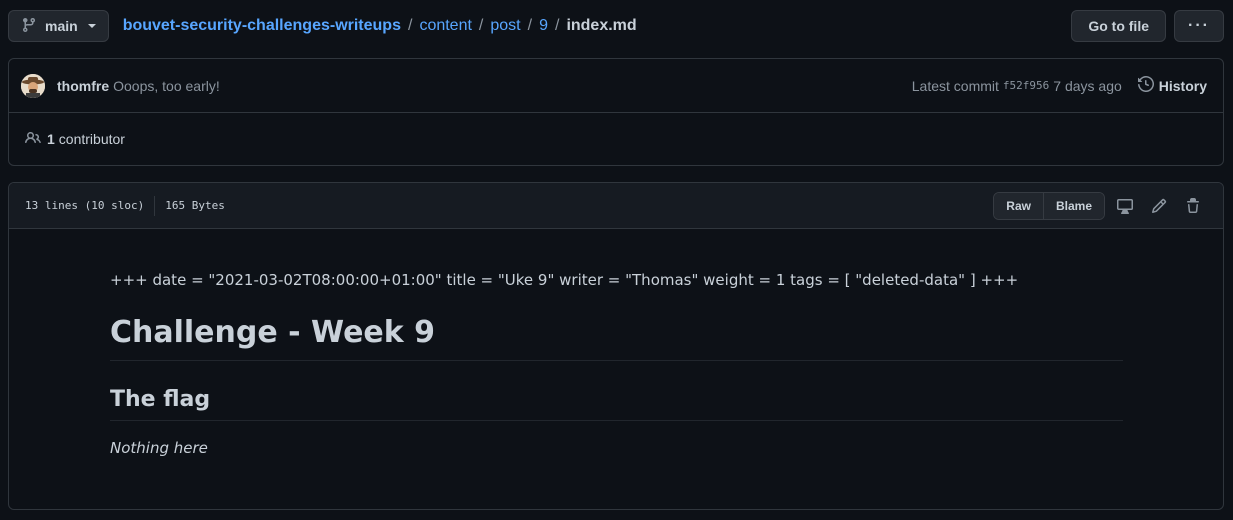 Image resolution: width=1233 pixels, height=520 pixels. Describe the element at coordinates (61, 26) in the screenshot. I see `branch-label: main` at that location.